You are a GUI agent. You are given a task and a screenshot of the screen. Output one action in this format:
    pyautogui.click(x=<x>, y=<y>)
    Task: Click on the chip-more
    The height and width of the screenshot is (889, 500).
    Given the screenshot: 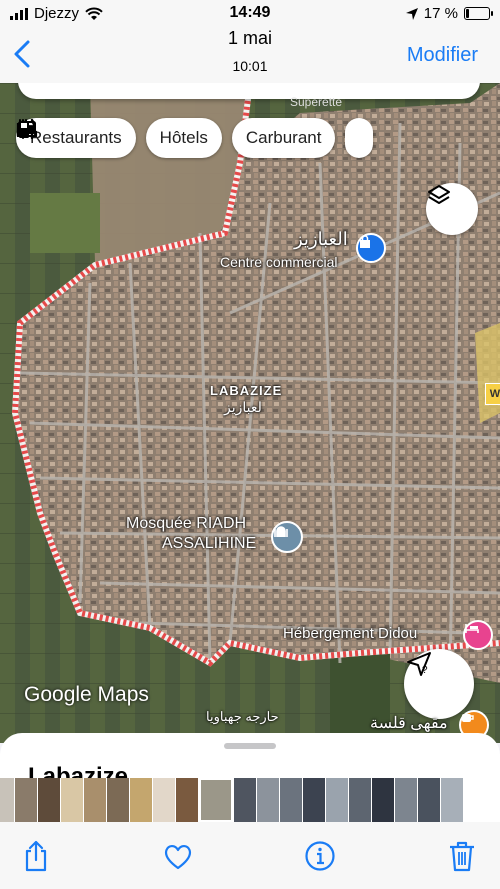 What is the action you would take?
    pyautogui.click(x=195, y=138)
    